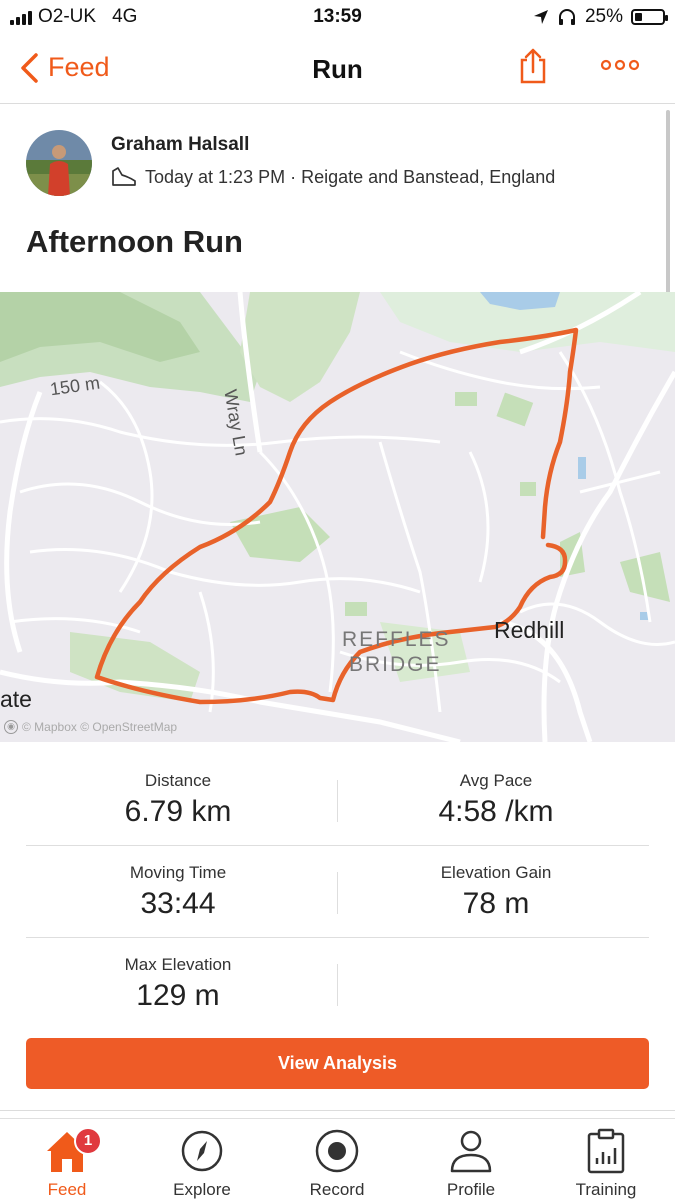  What do you see at coordinates (529, 630) in the screenshot?
I see `town-label: Redhill` at bounding box center [529, 630].